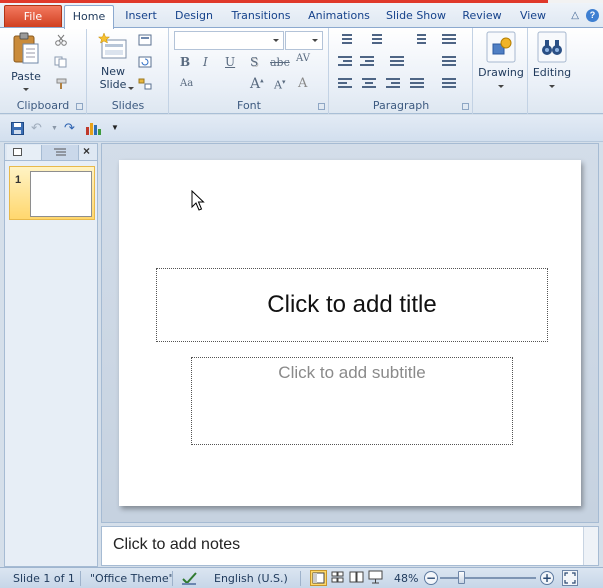 The image size is (603, 588). Describe the element at coordinates (52, 193) in the screenshot. I see `slide-thumbnail-1: 1` at that location.